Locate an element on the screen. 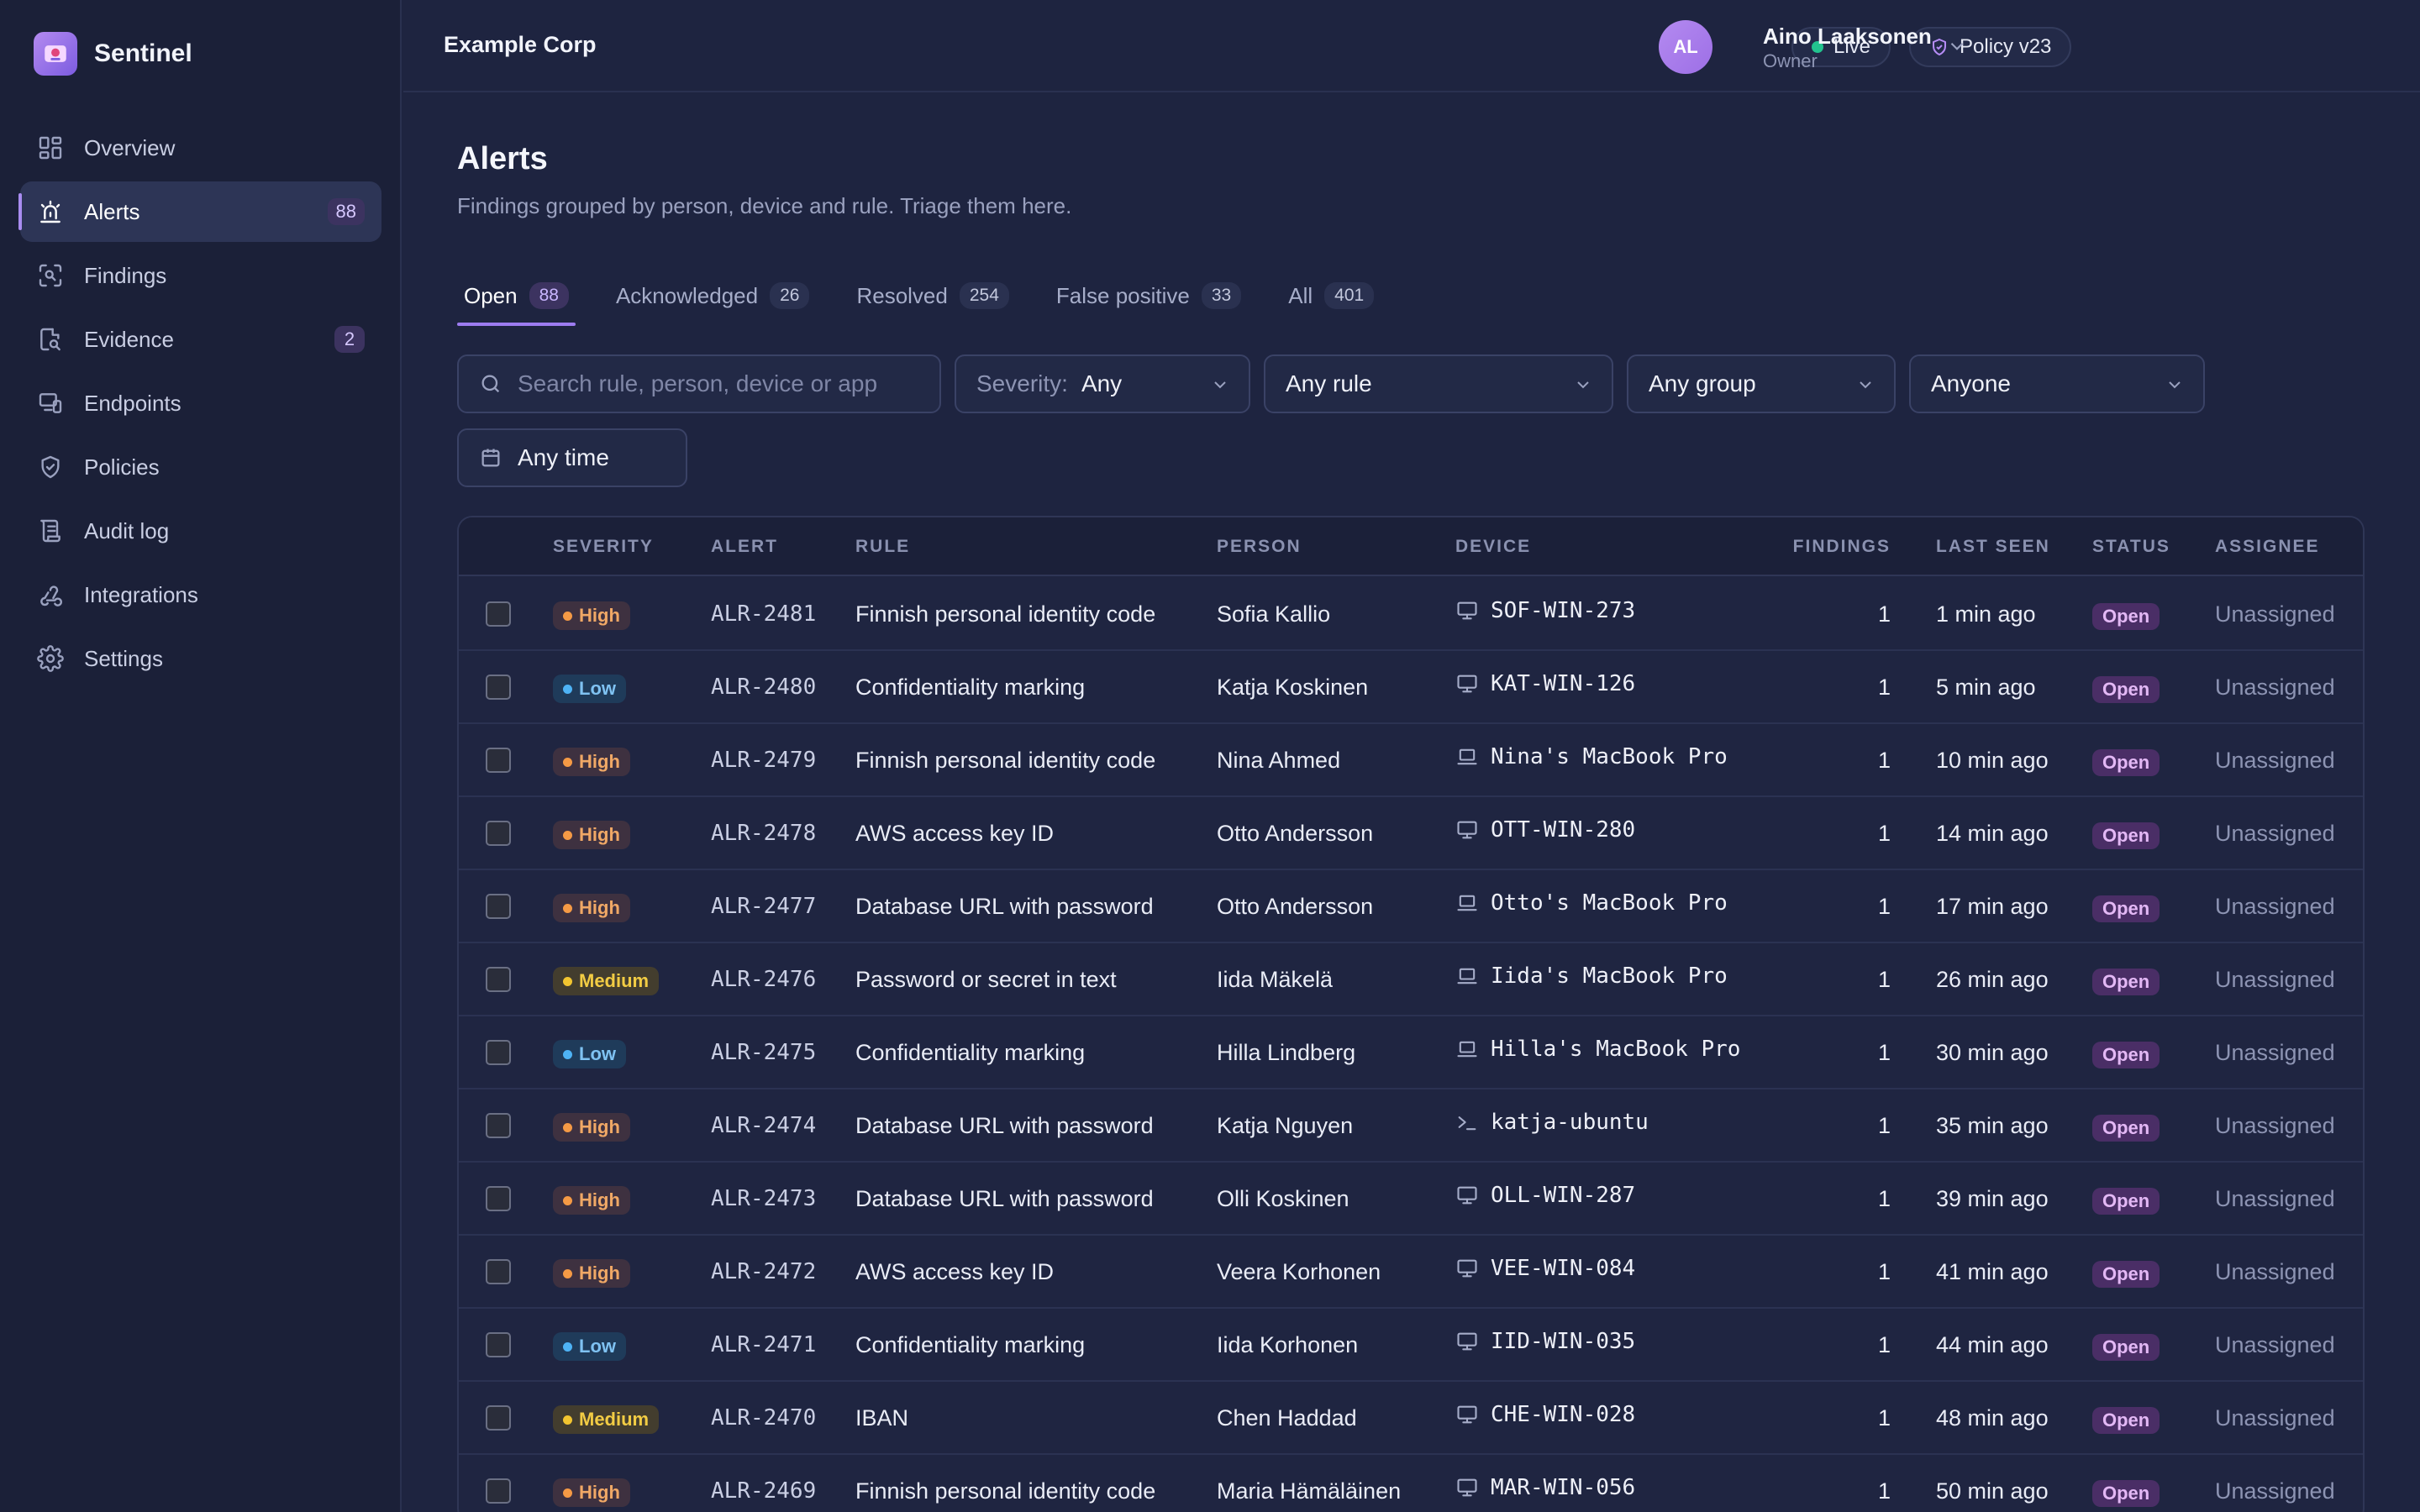 The image size is (2420, 1512). org-name: Example Corp is located at coordinates (521, 45).